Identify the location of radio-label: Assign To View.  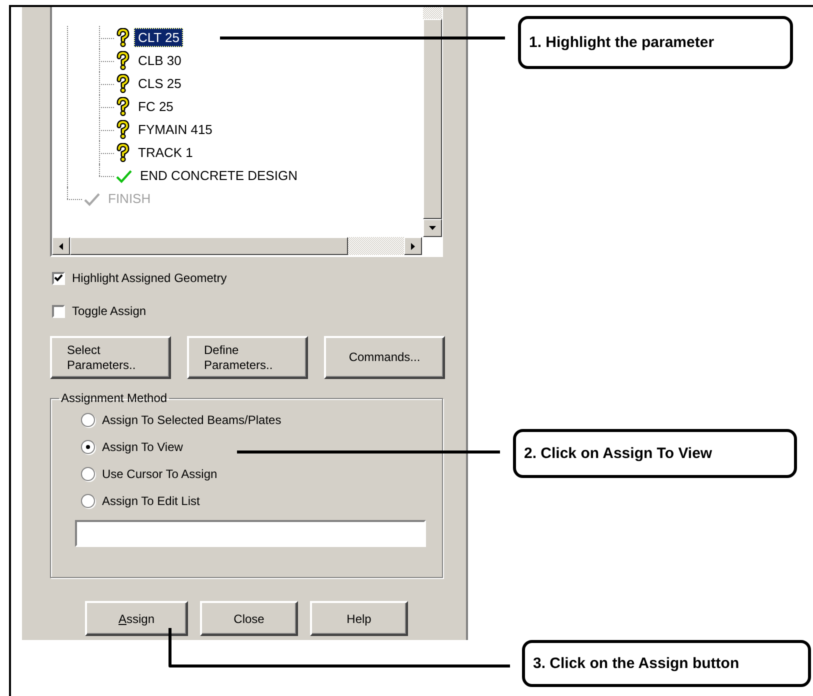
(142, 447).